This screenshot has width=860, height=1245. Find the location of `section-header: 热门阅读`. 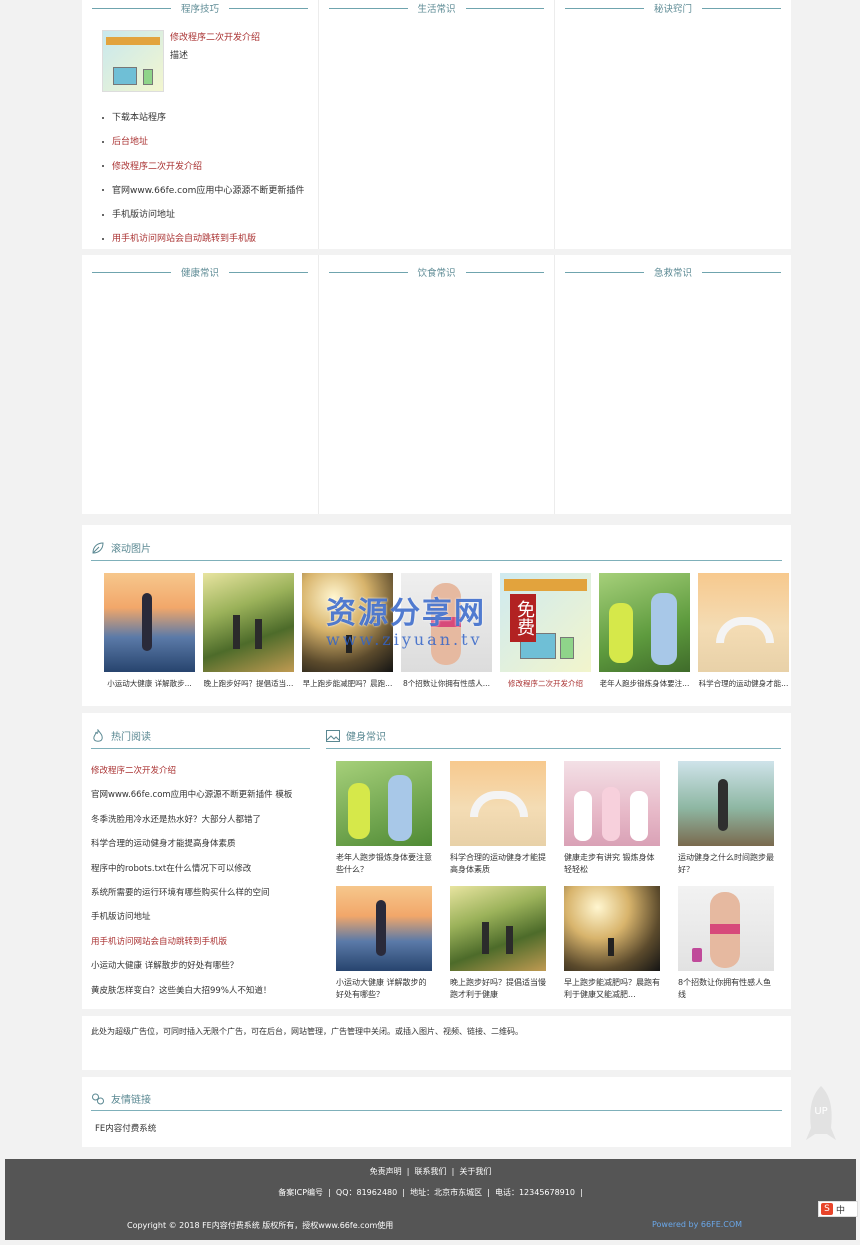

section-header: 热门阅读 is located at coordinates (200, 736).